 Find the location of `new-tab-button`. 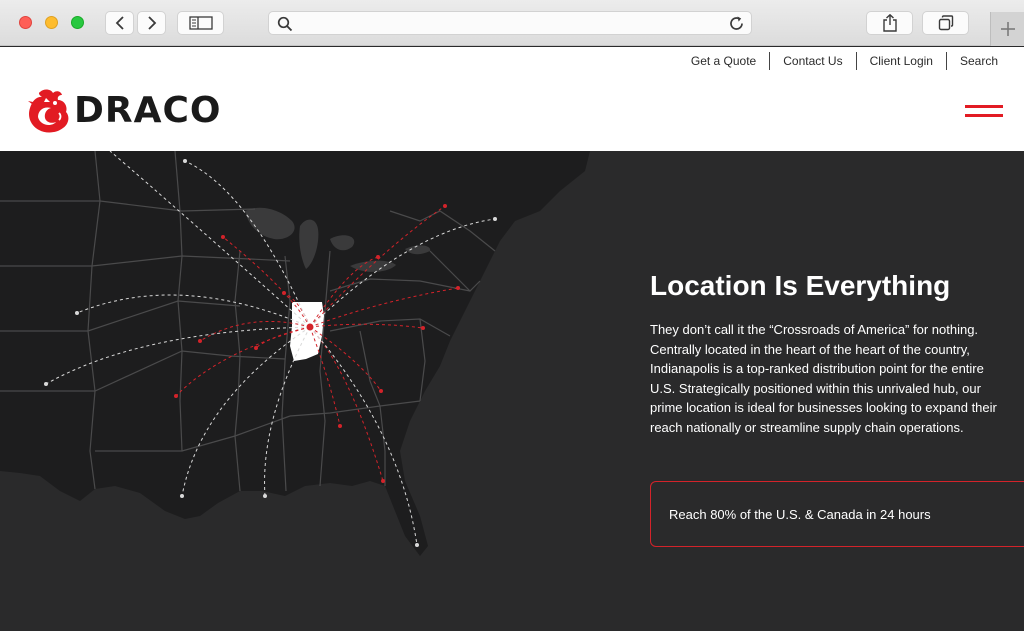

new-tab-button is located at coordinates (1007, 29).